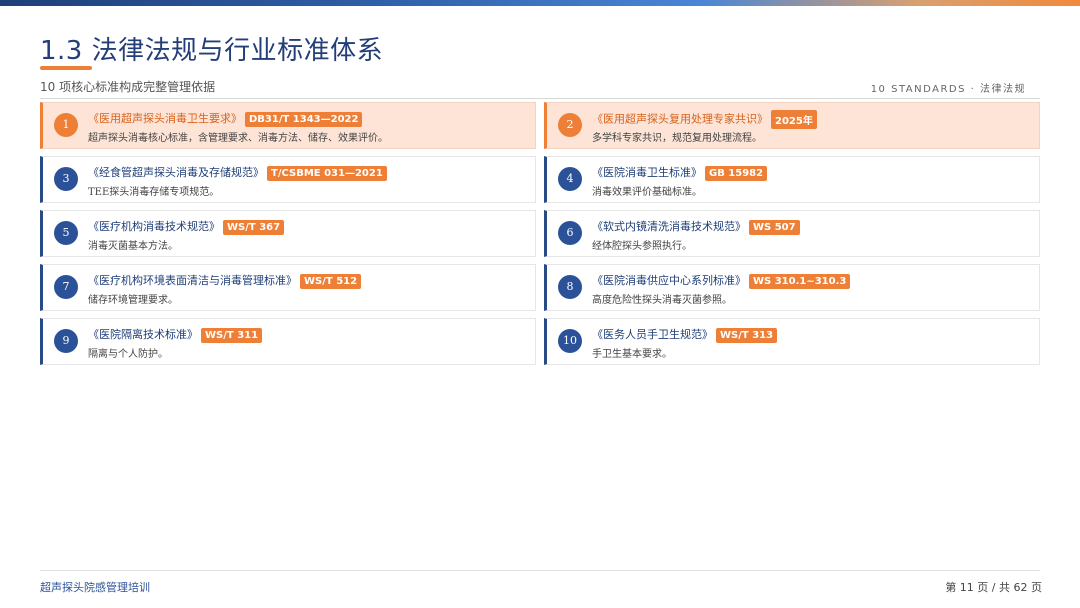 Image resolution: width=1080 pixels, height=608 pixels. I want to click on standard-name: 《医务人员手卫生规范》, so click(652, 334).